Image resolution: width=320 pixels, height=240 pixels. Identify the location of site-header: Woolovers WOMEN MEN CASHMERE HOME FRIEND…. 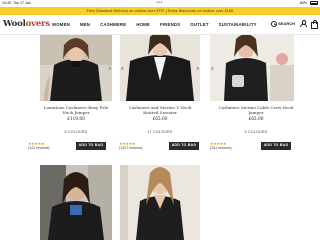
(160, 25).